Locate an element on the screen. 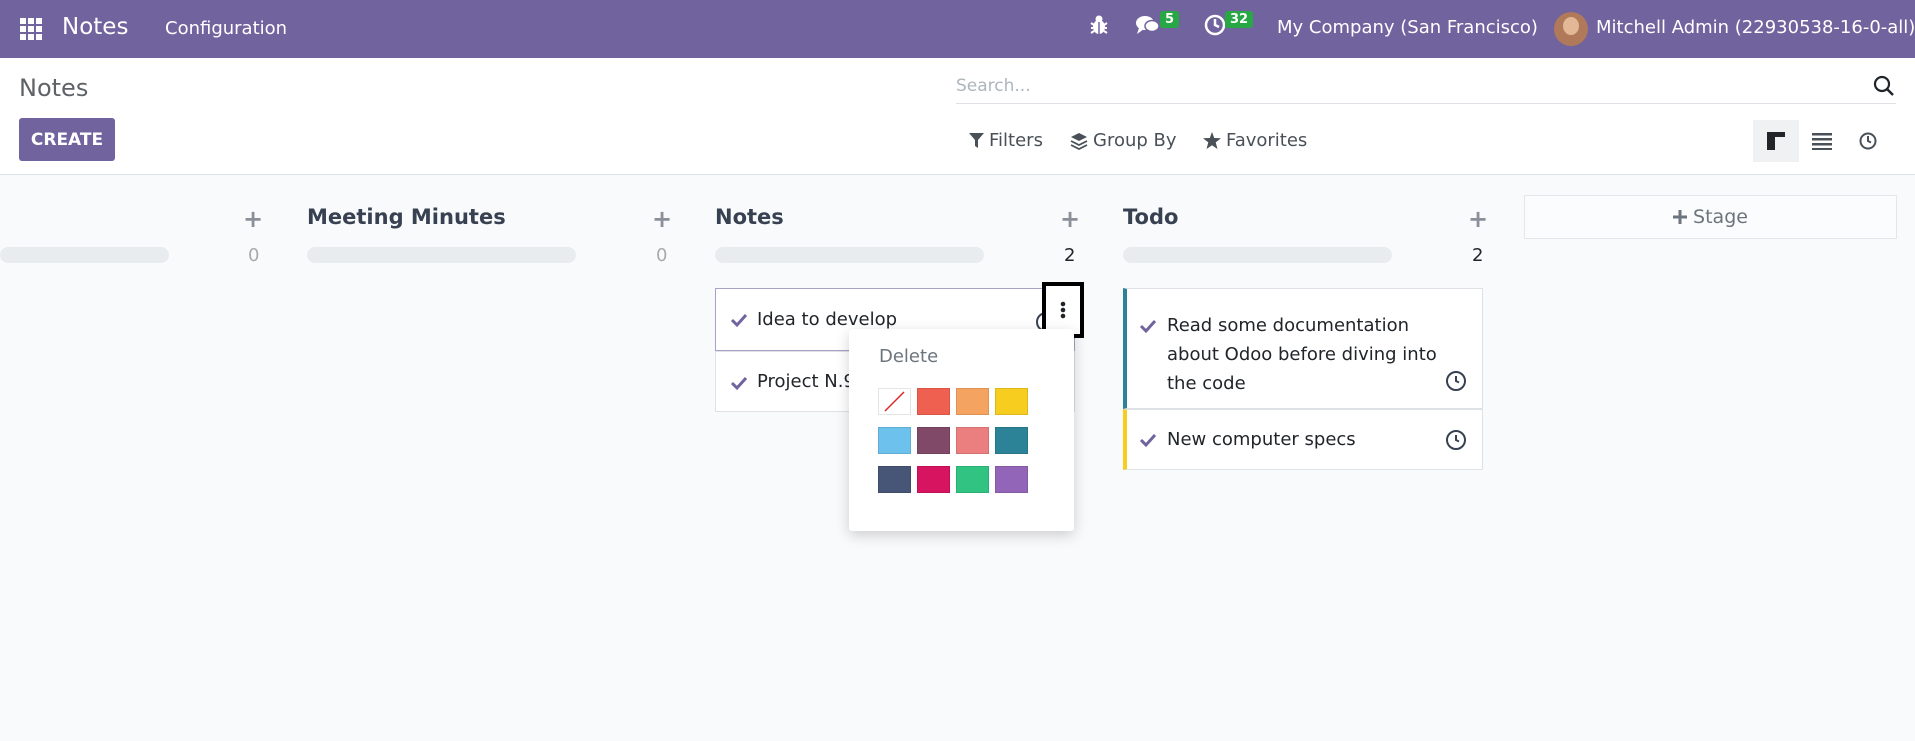 This screenshot has height=741, width=1915. color-swatch-none is located at coordinates (894, 401).